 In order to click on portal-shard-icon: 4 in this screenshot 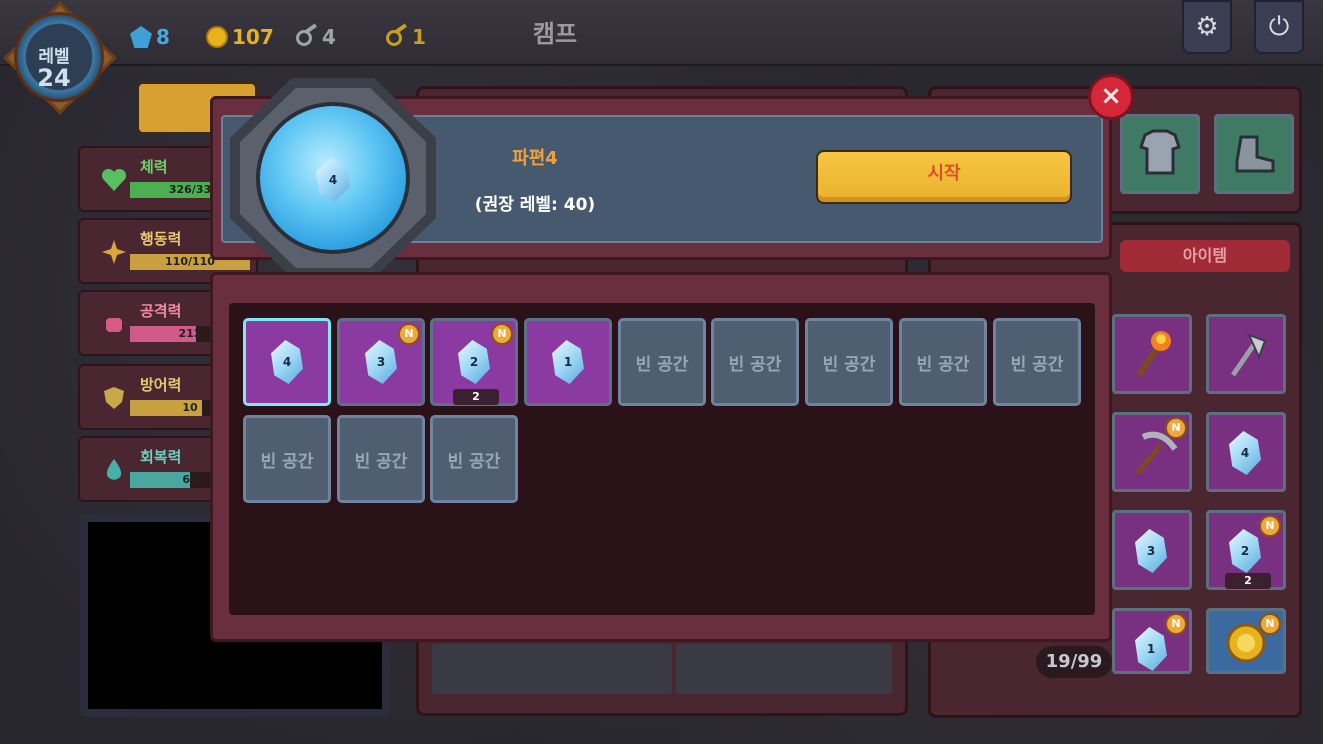, I will do `click(333, 180)`.